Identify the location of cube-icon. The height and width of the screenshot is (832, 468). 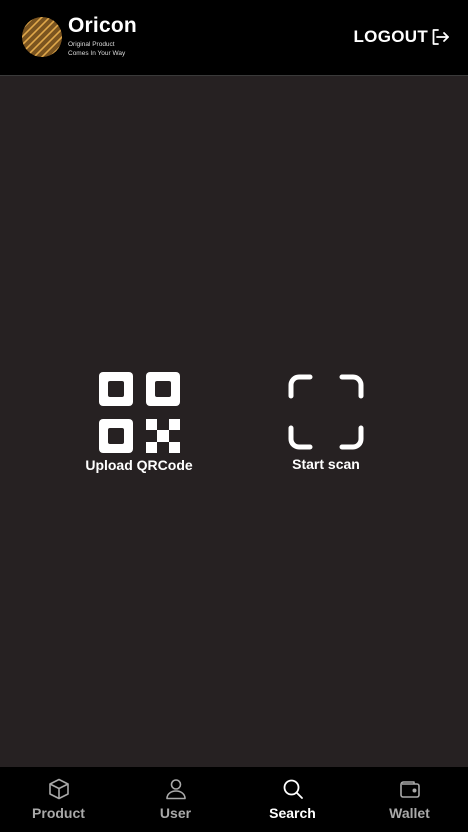
(58, 789).